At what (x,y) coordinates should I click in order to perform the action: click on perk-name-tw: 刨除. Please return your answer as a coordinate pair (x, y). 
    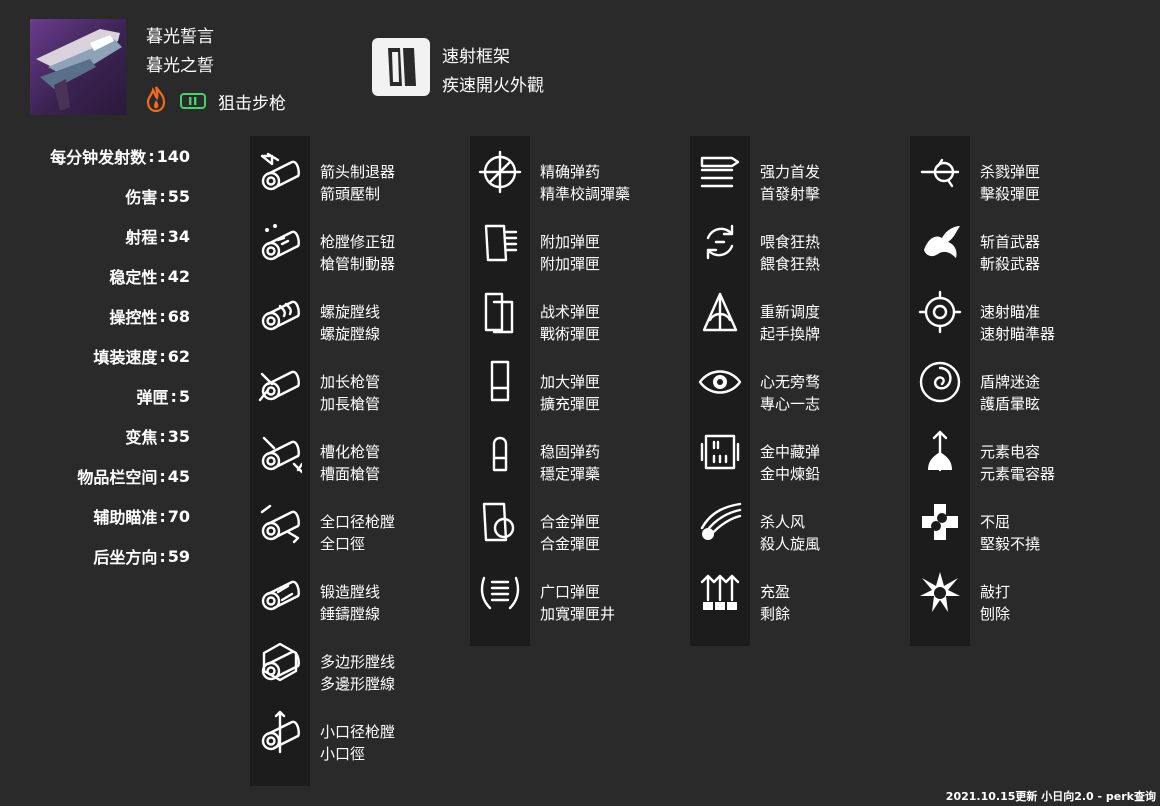
    Looking at the image, I should click on (995, 614).